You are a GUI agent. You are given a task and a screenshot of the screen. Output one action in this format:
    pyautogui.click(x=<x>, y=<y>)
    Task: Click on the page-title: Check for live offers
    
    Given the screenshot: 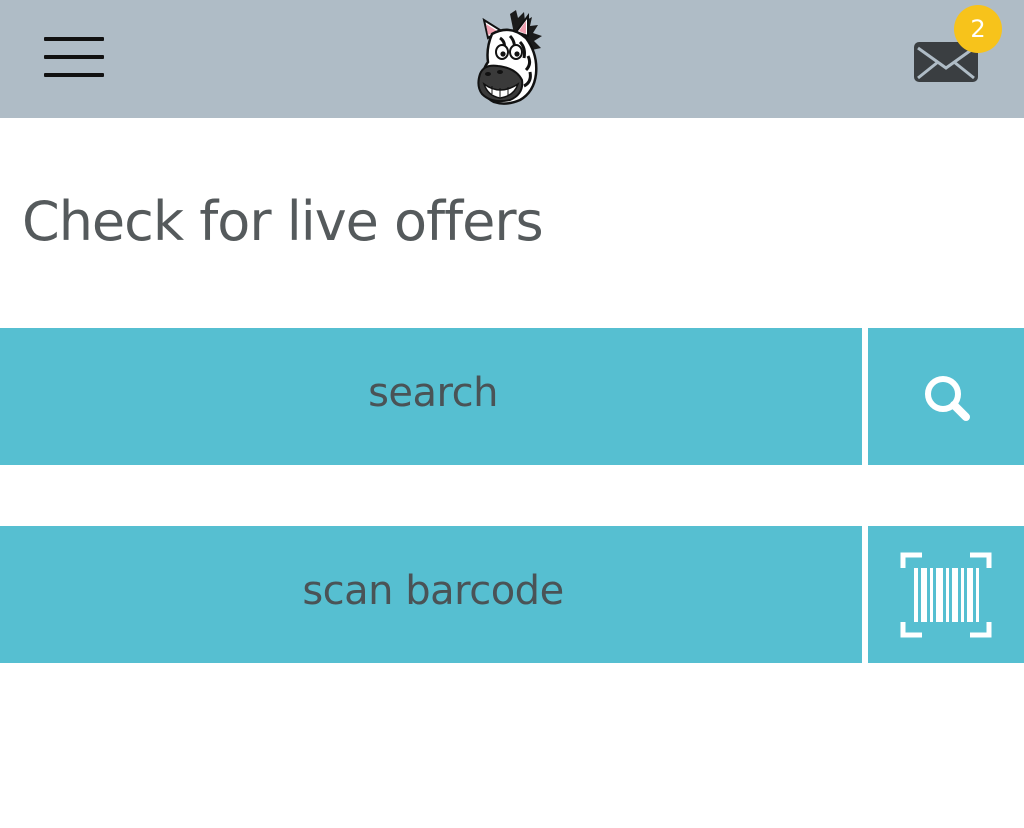 What is the action you would take?
    pyautogui.click(x=283, y=221)
    